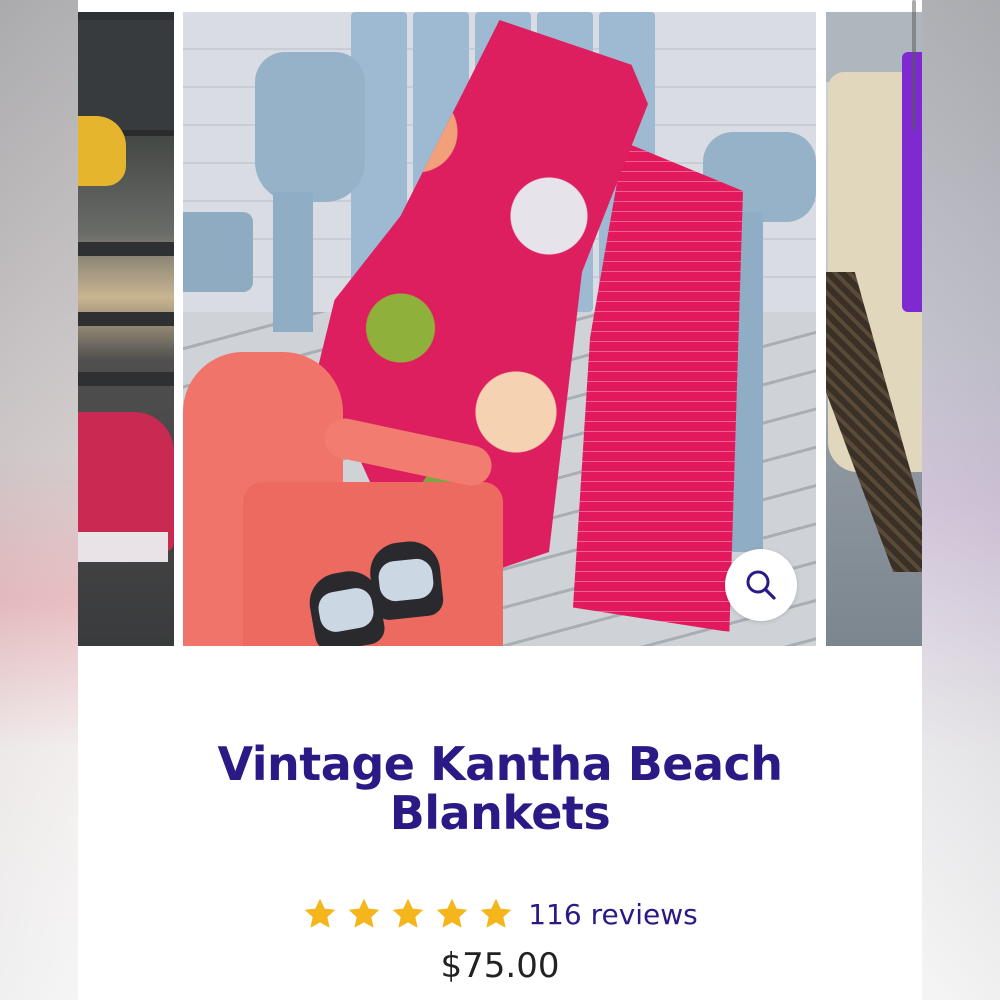 The image size is (1000, 1000). Describe the element at coordinates (613, 914) in the screenshot. I see `reviews-link: 116 reviews` at that location.